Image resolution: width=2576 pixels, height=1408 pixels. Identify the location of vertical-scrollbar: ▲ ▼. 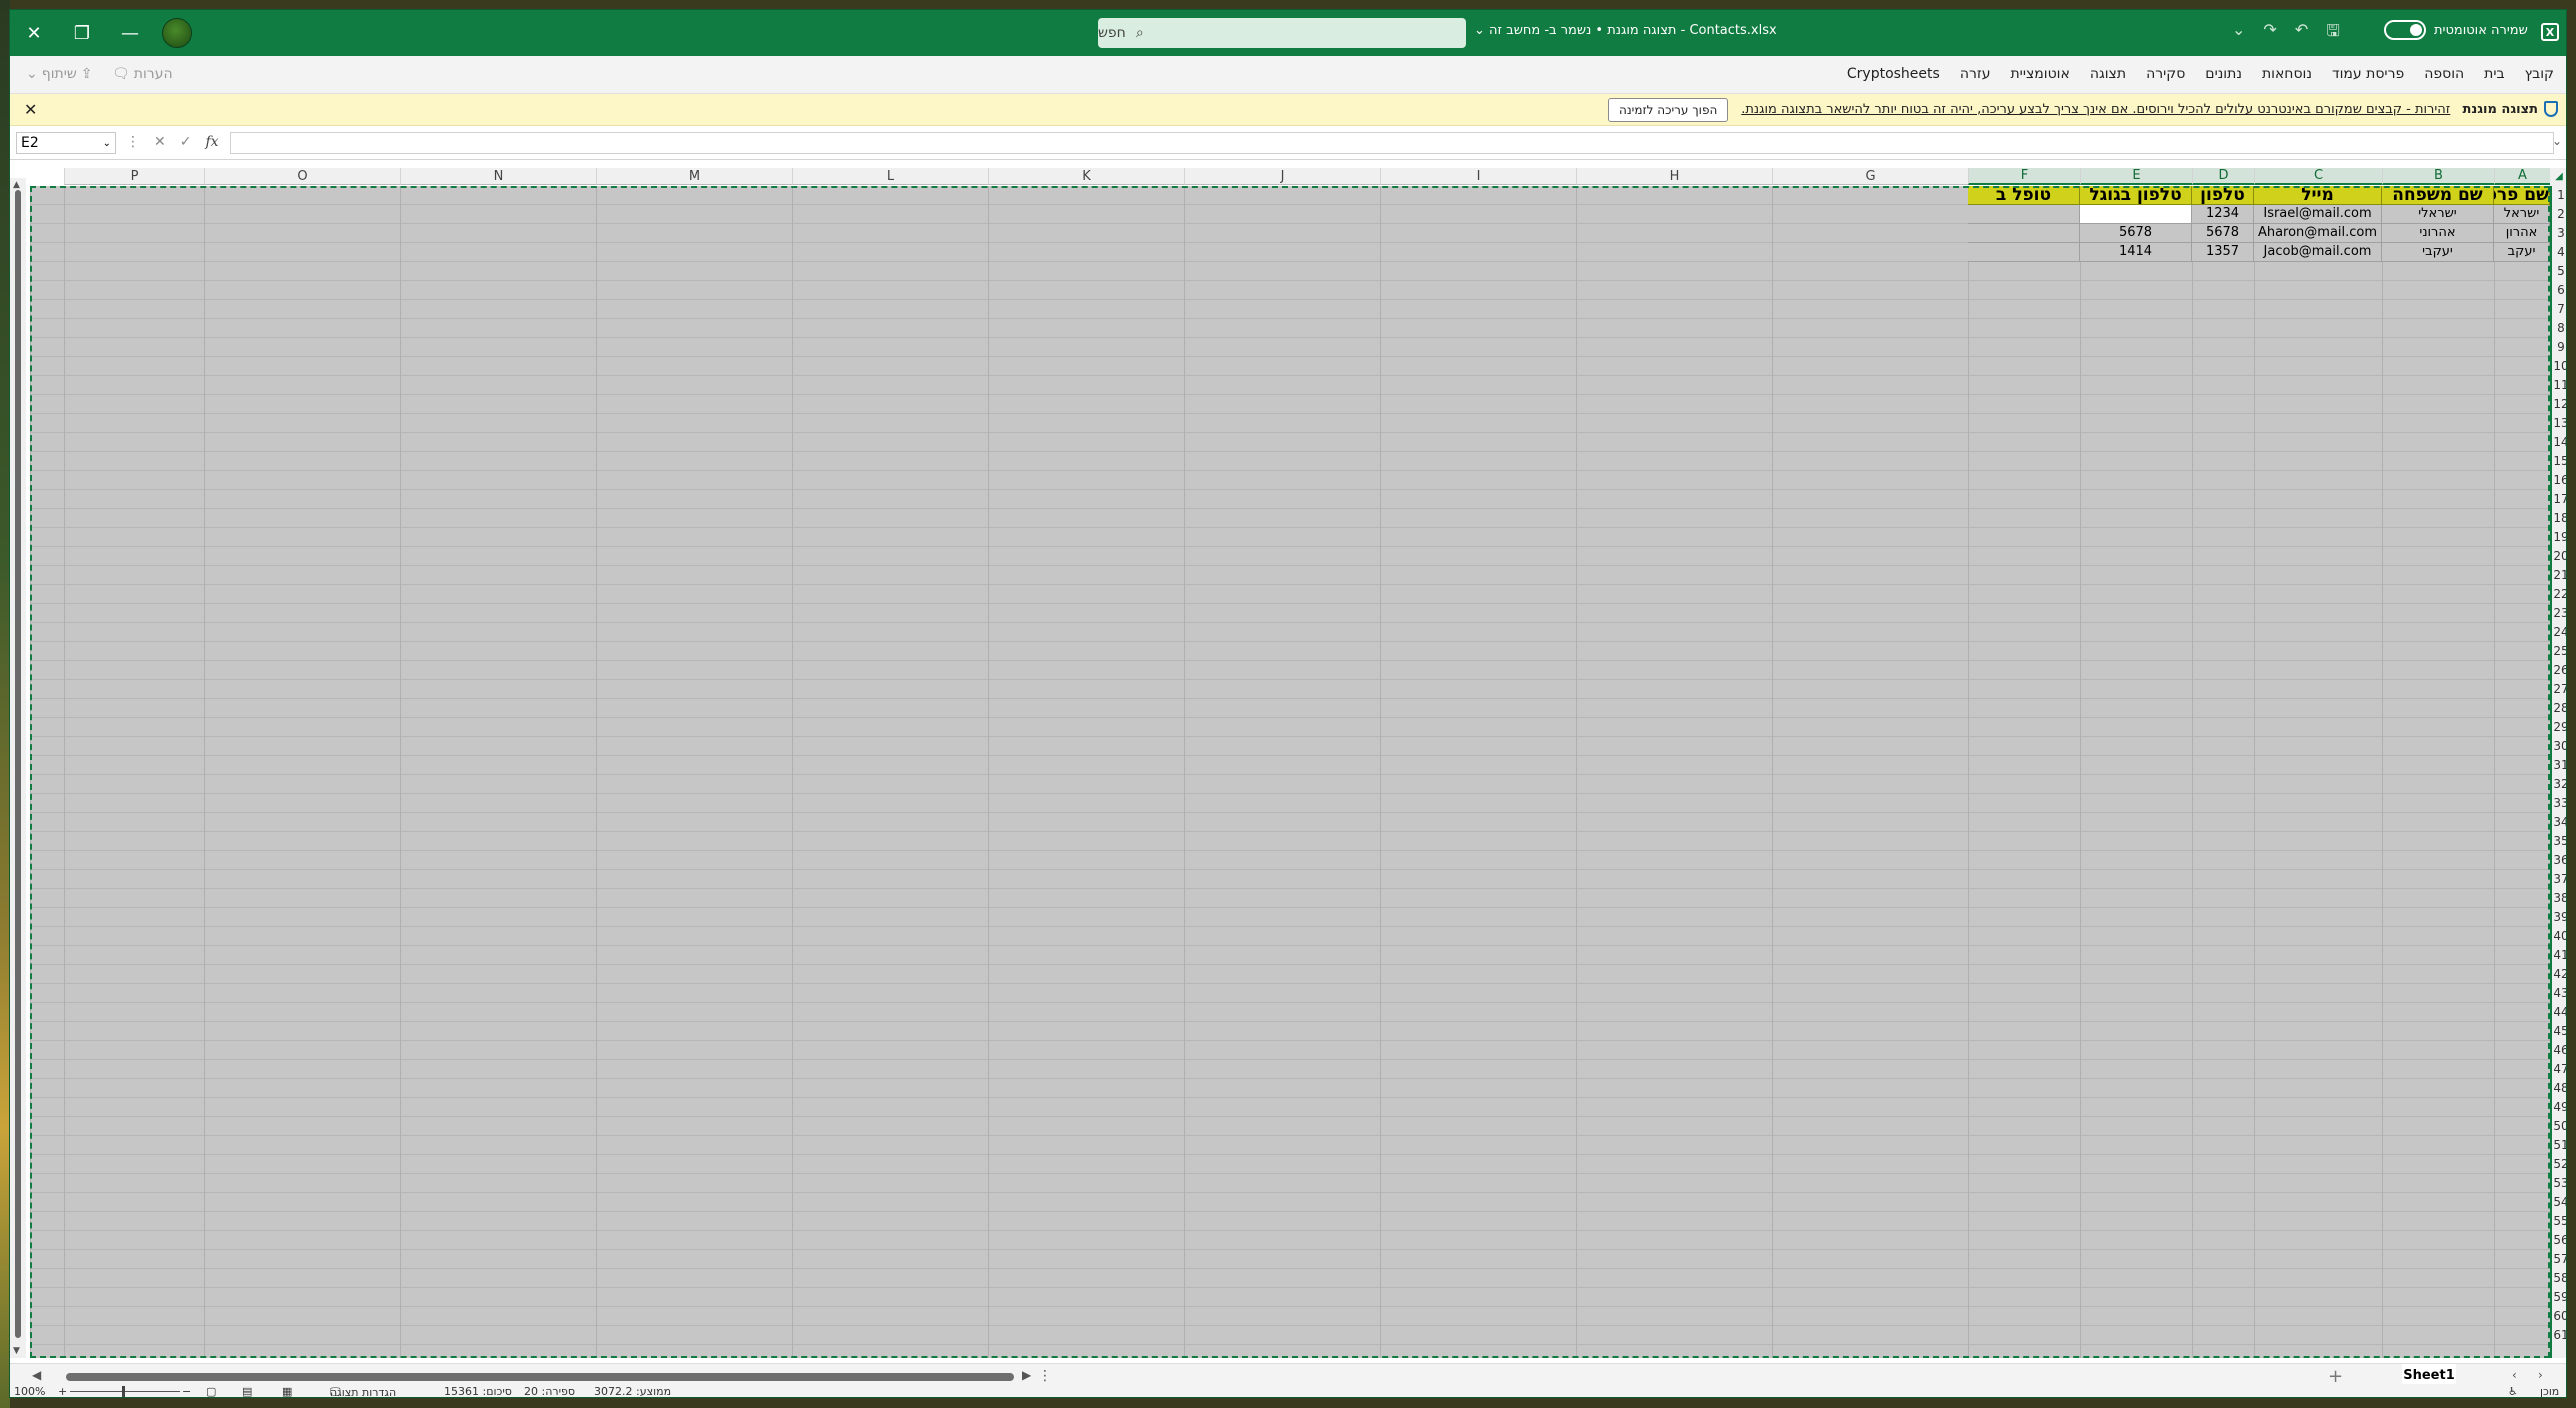
(18, 768).